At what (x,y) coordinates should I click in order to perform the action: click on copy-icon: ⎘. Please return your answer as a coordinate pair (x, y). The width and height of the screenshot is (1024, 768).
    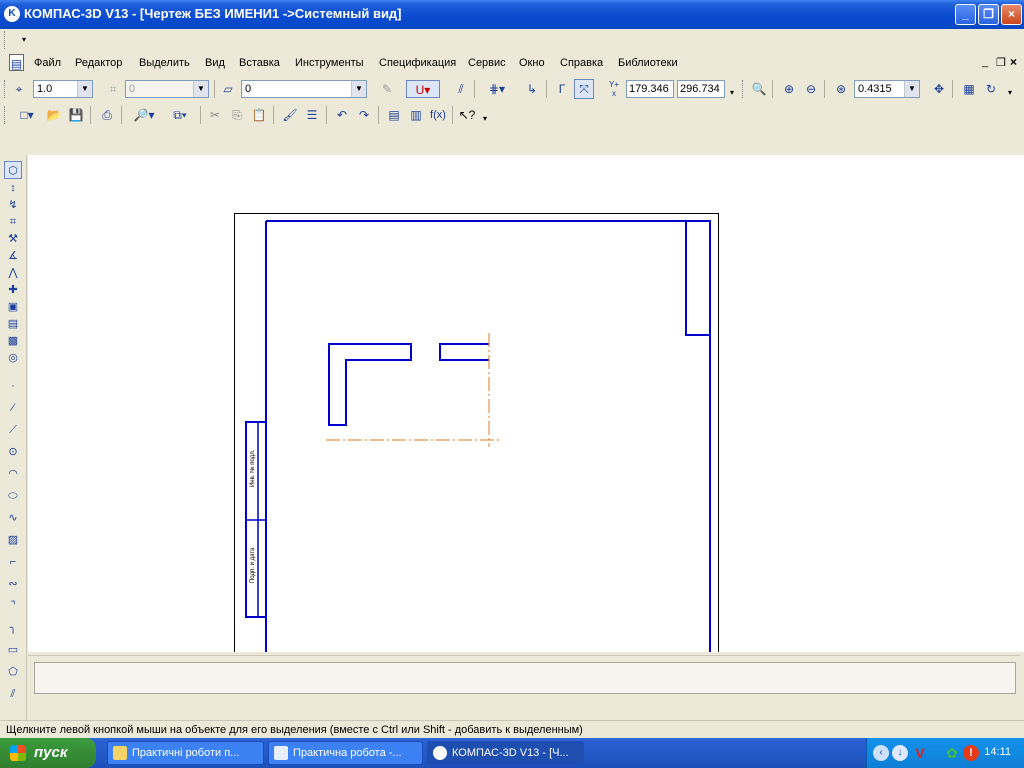
    Looking at the image, I should click on (237, 115).